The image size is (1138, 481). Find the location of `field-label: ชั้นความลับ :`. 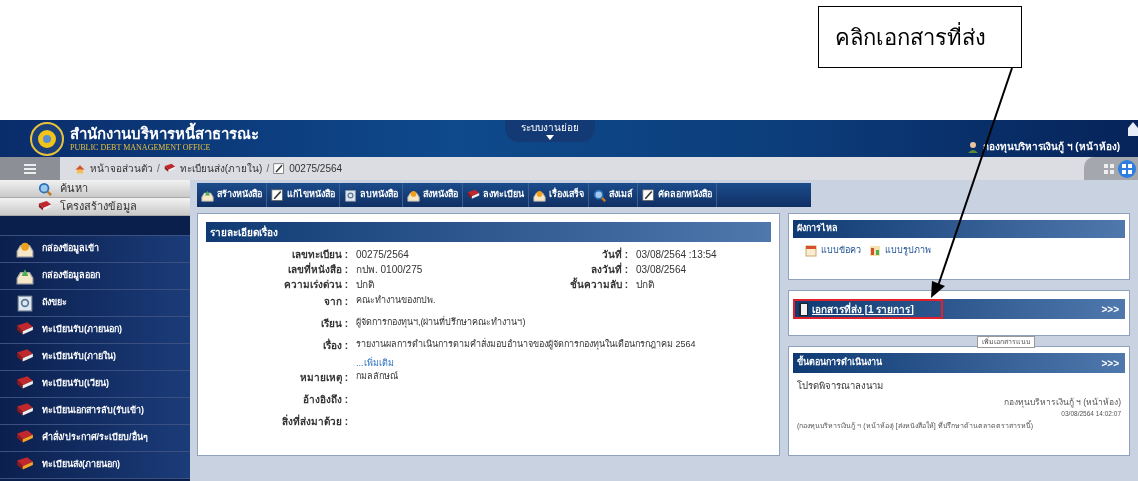

field-label: ชั้นความลับ : is located at coordinates (598, 284).